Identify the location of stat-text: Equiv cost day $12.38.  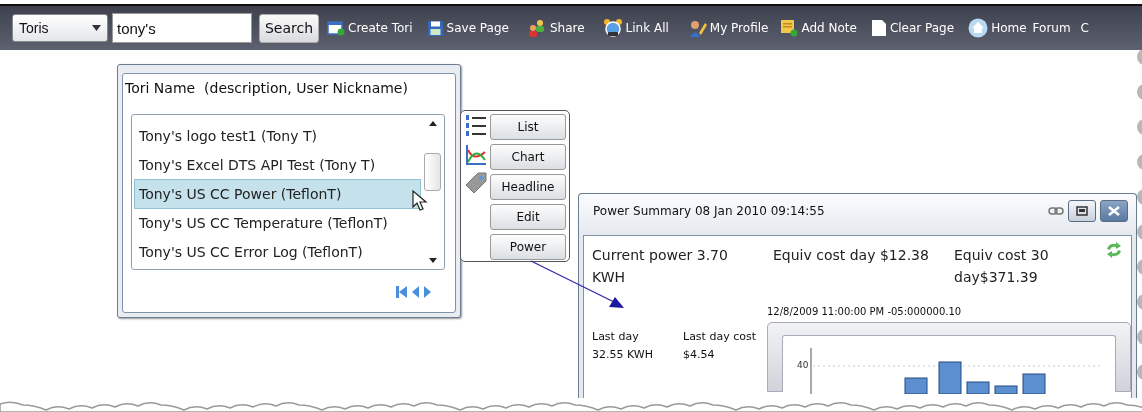
(851, 255).